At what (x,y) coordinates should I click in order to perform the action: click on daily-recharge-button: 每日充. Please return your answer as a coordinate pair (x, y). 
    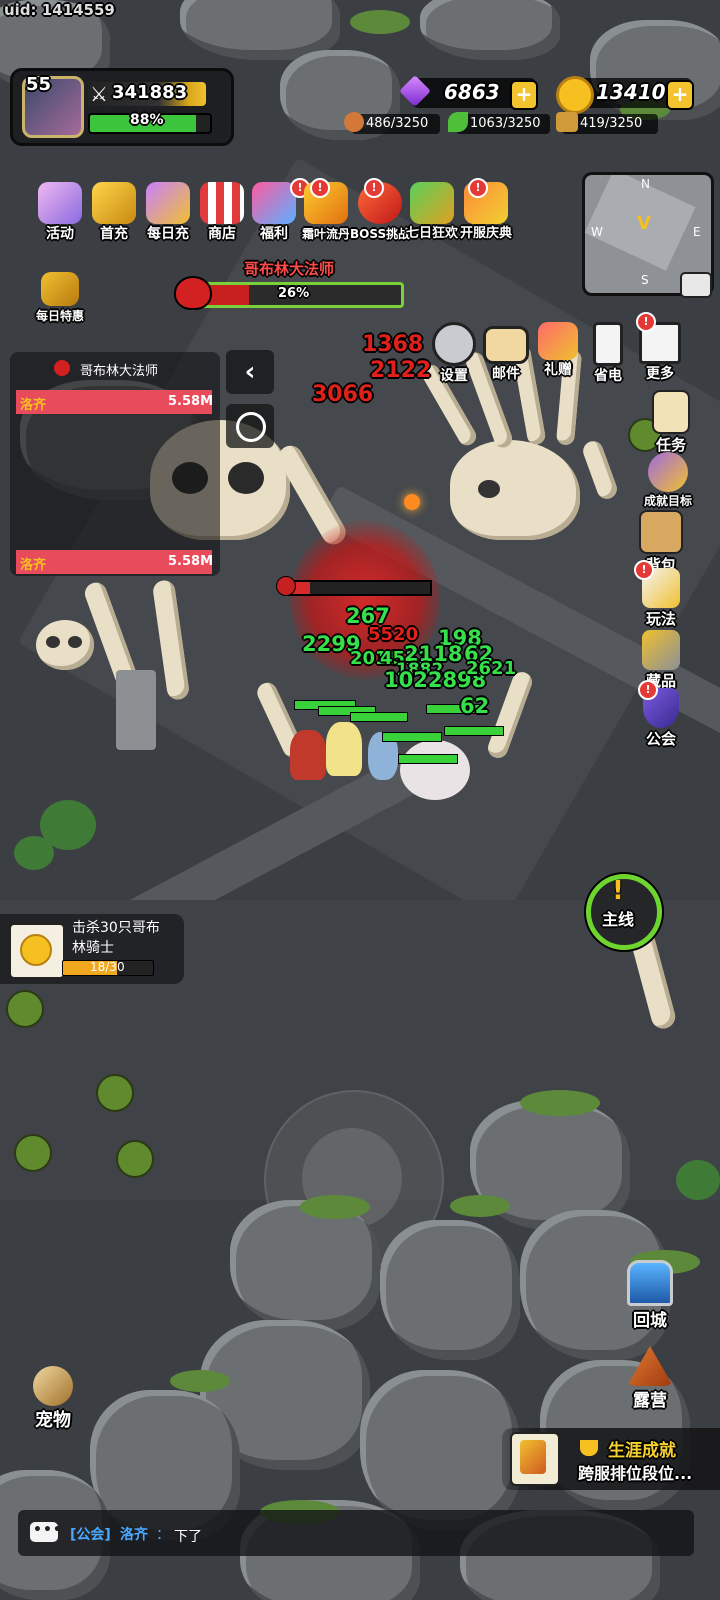
    Looking at the image, I should click on (168, 212).